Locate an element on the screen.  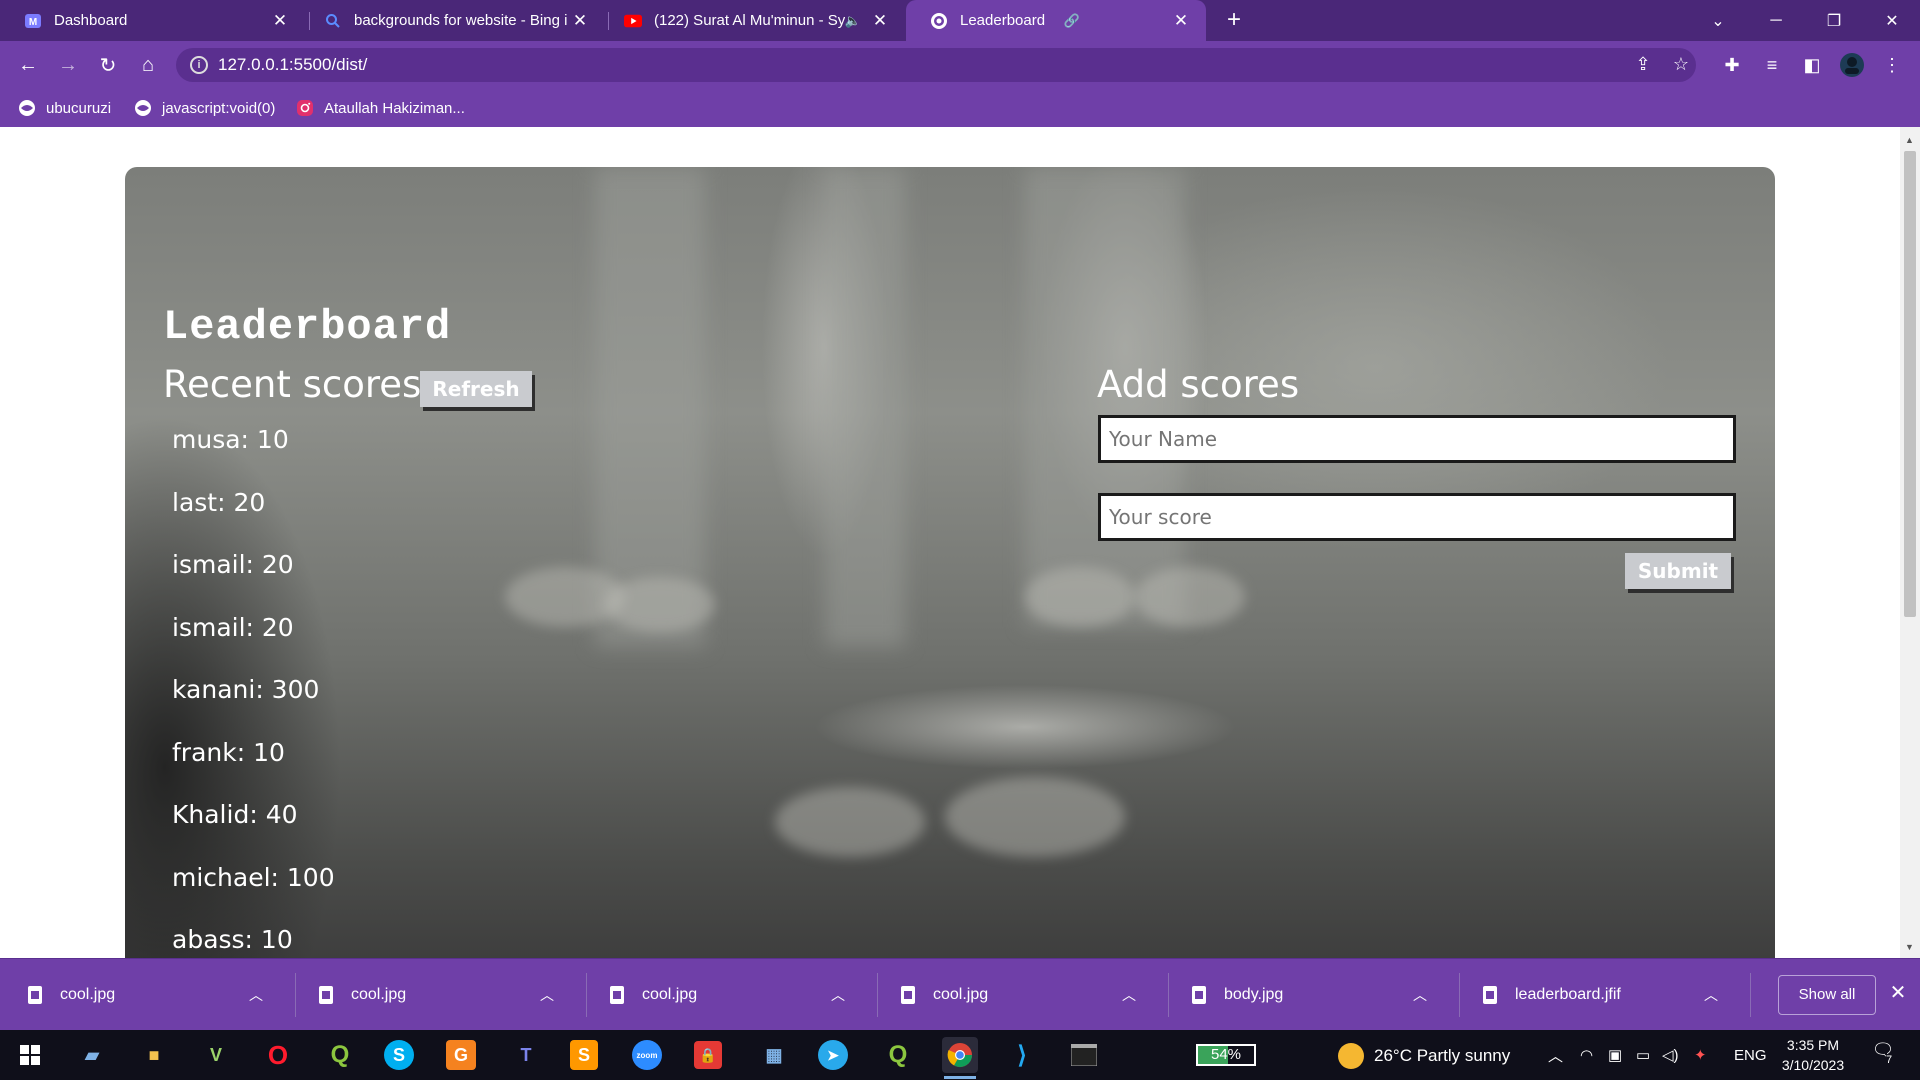
volume-icon: ◁) is located at coordinates (1670, 1055).